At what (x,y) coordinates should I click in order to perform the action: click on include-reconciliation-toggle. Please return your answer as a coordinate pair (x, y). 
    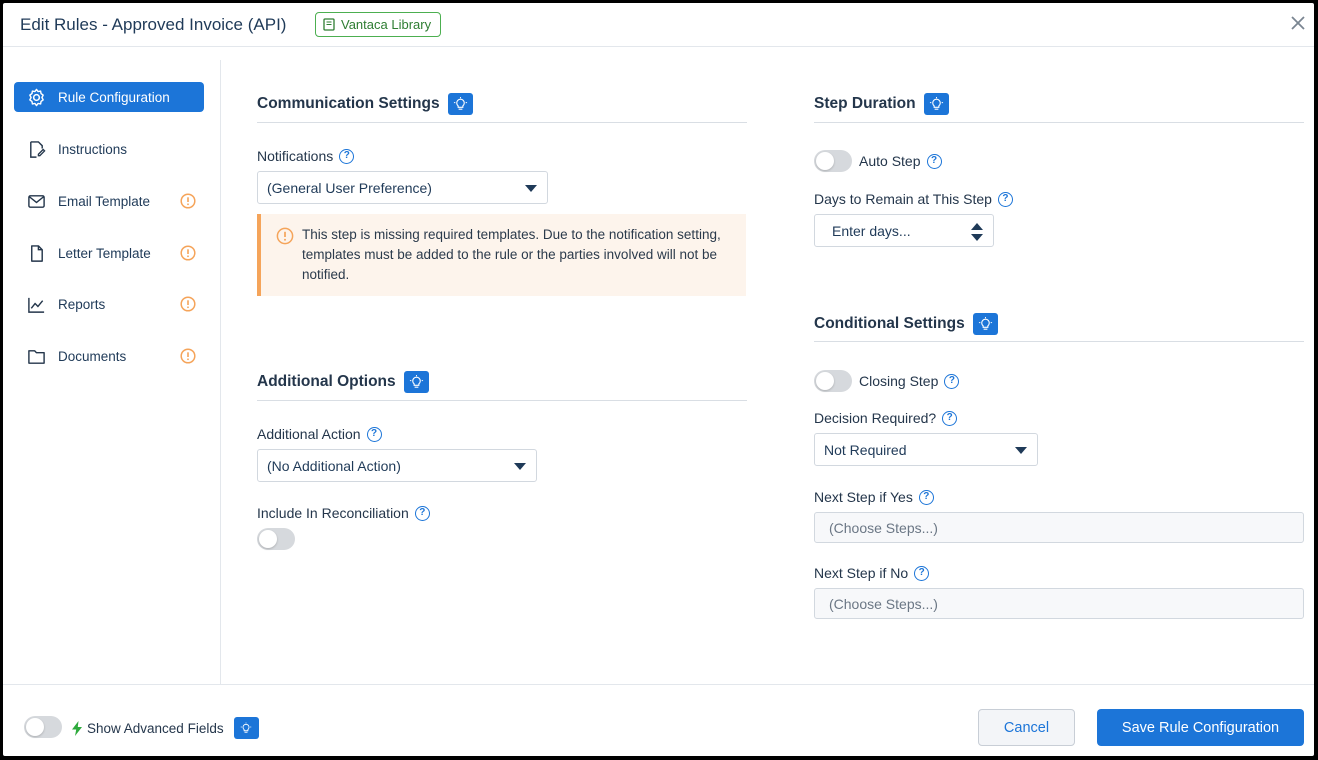
    Looking at the image, I should click on (276, 539).